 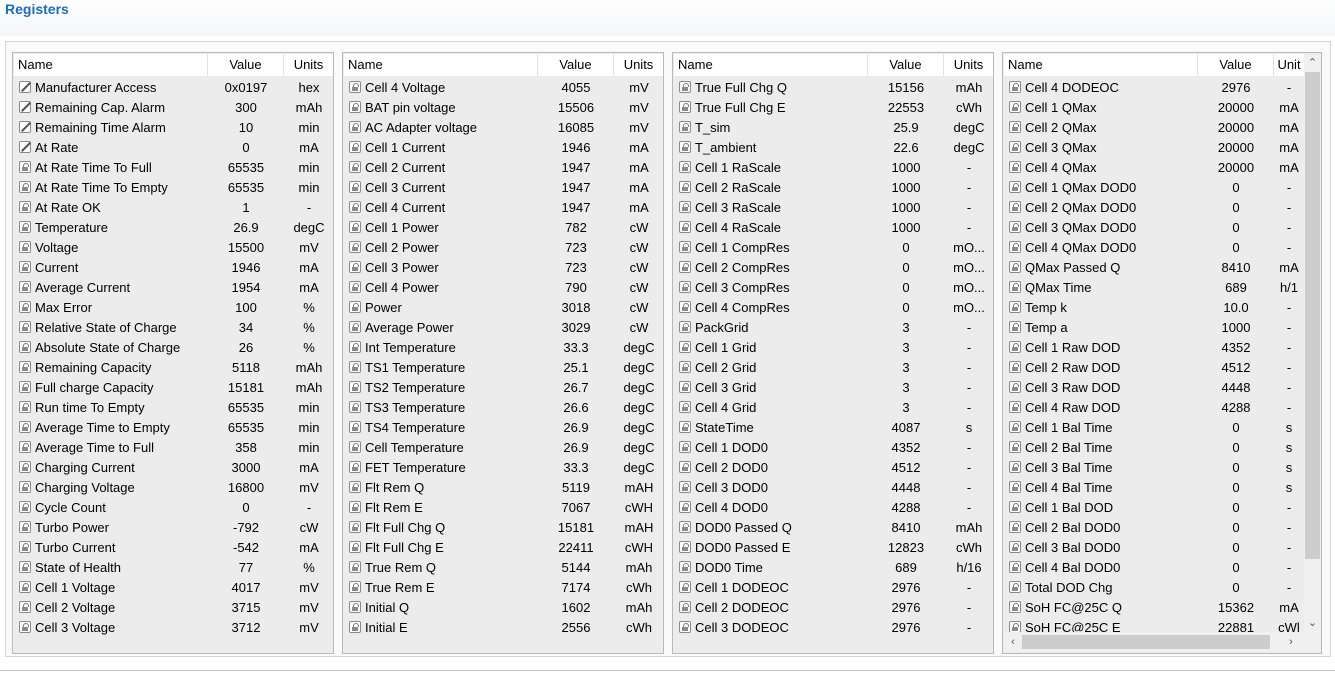 What do you see at coordinates (906, 87) in the screenshot?
I see `register-value: 15156` at bounding box center [906, 87].